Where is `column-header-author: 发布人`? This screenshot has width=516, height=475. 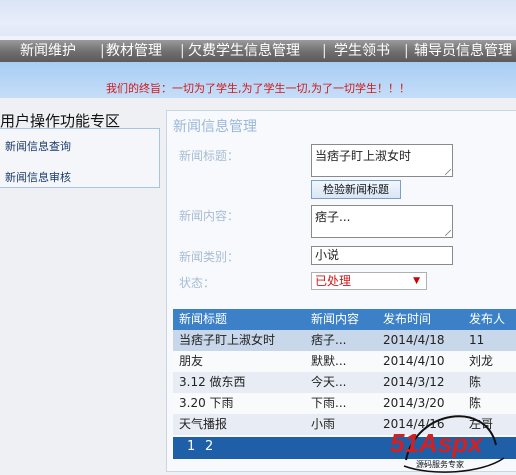 column-header-author: 发布人 is located at coordinates (487, 319).